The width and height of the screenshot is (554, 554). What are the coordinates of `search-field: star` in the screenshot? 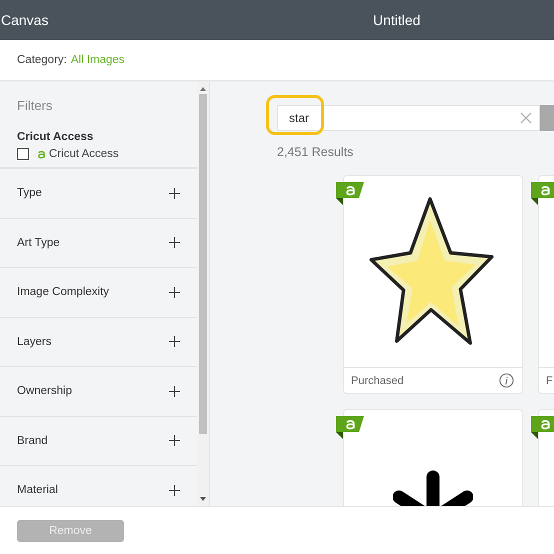 It's located at (408, 118).